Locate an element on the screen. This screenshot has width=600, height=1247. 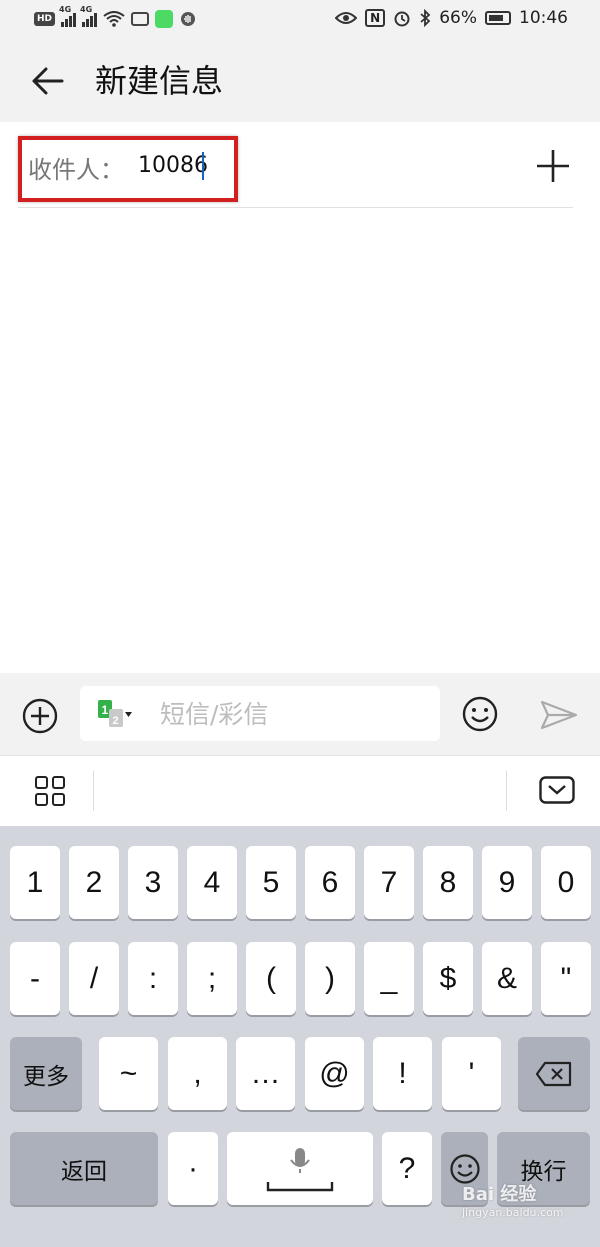
hd-badge: HD is located at coordinates (45, 19).